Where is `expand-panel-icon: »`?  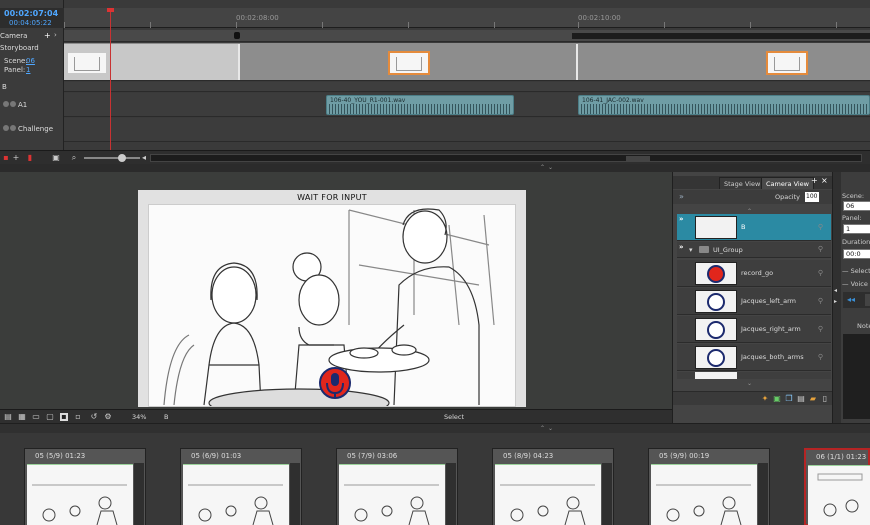
expand-panel-icon: » is located at coordinates (681, 196).